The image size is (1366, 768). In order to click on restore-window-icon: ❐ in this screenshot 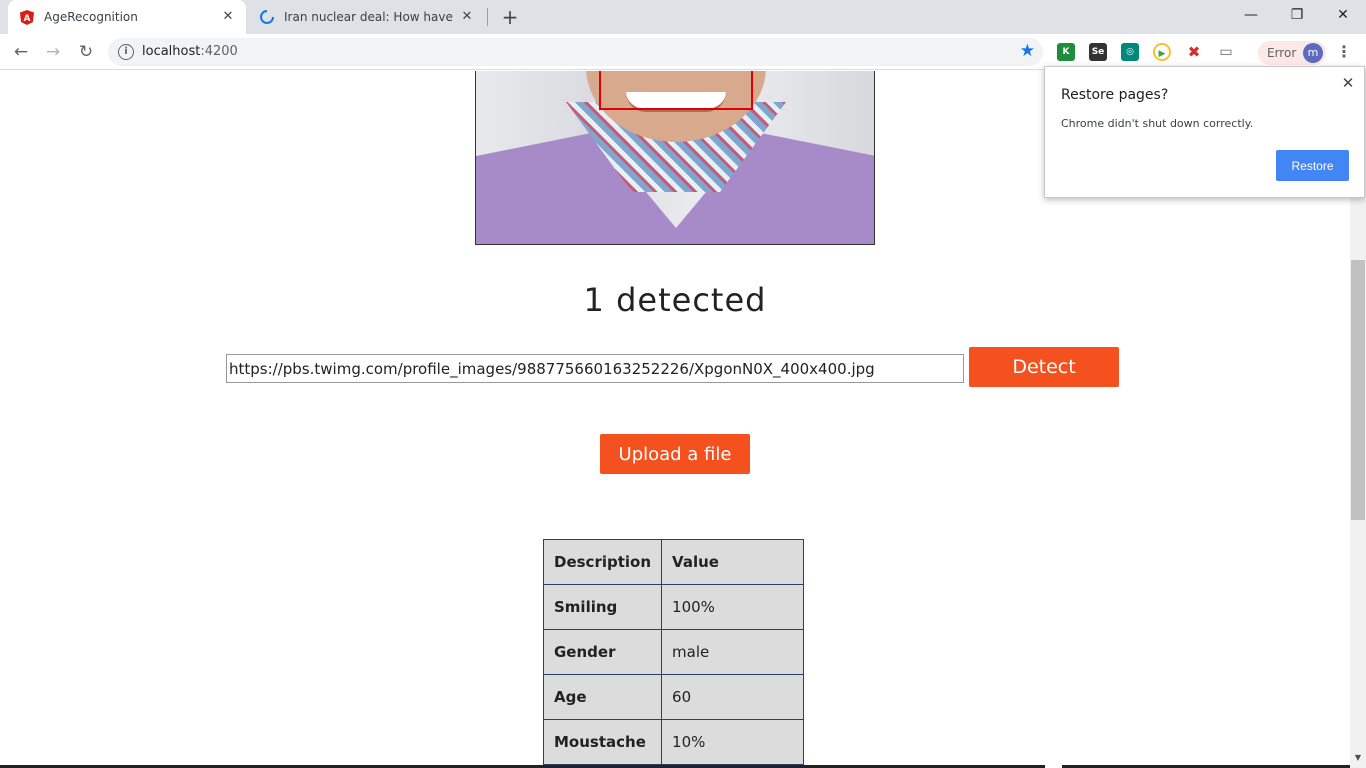, I will do `click(1297, 15)`.